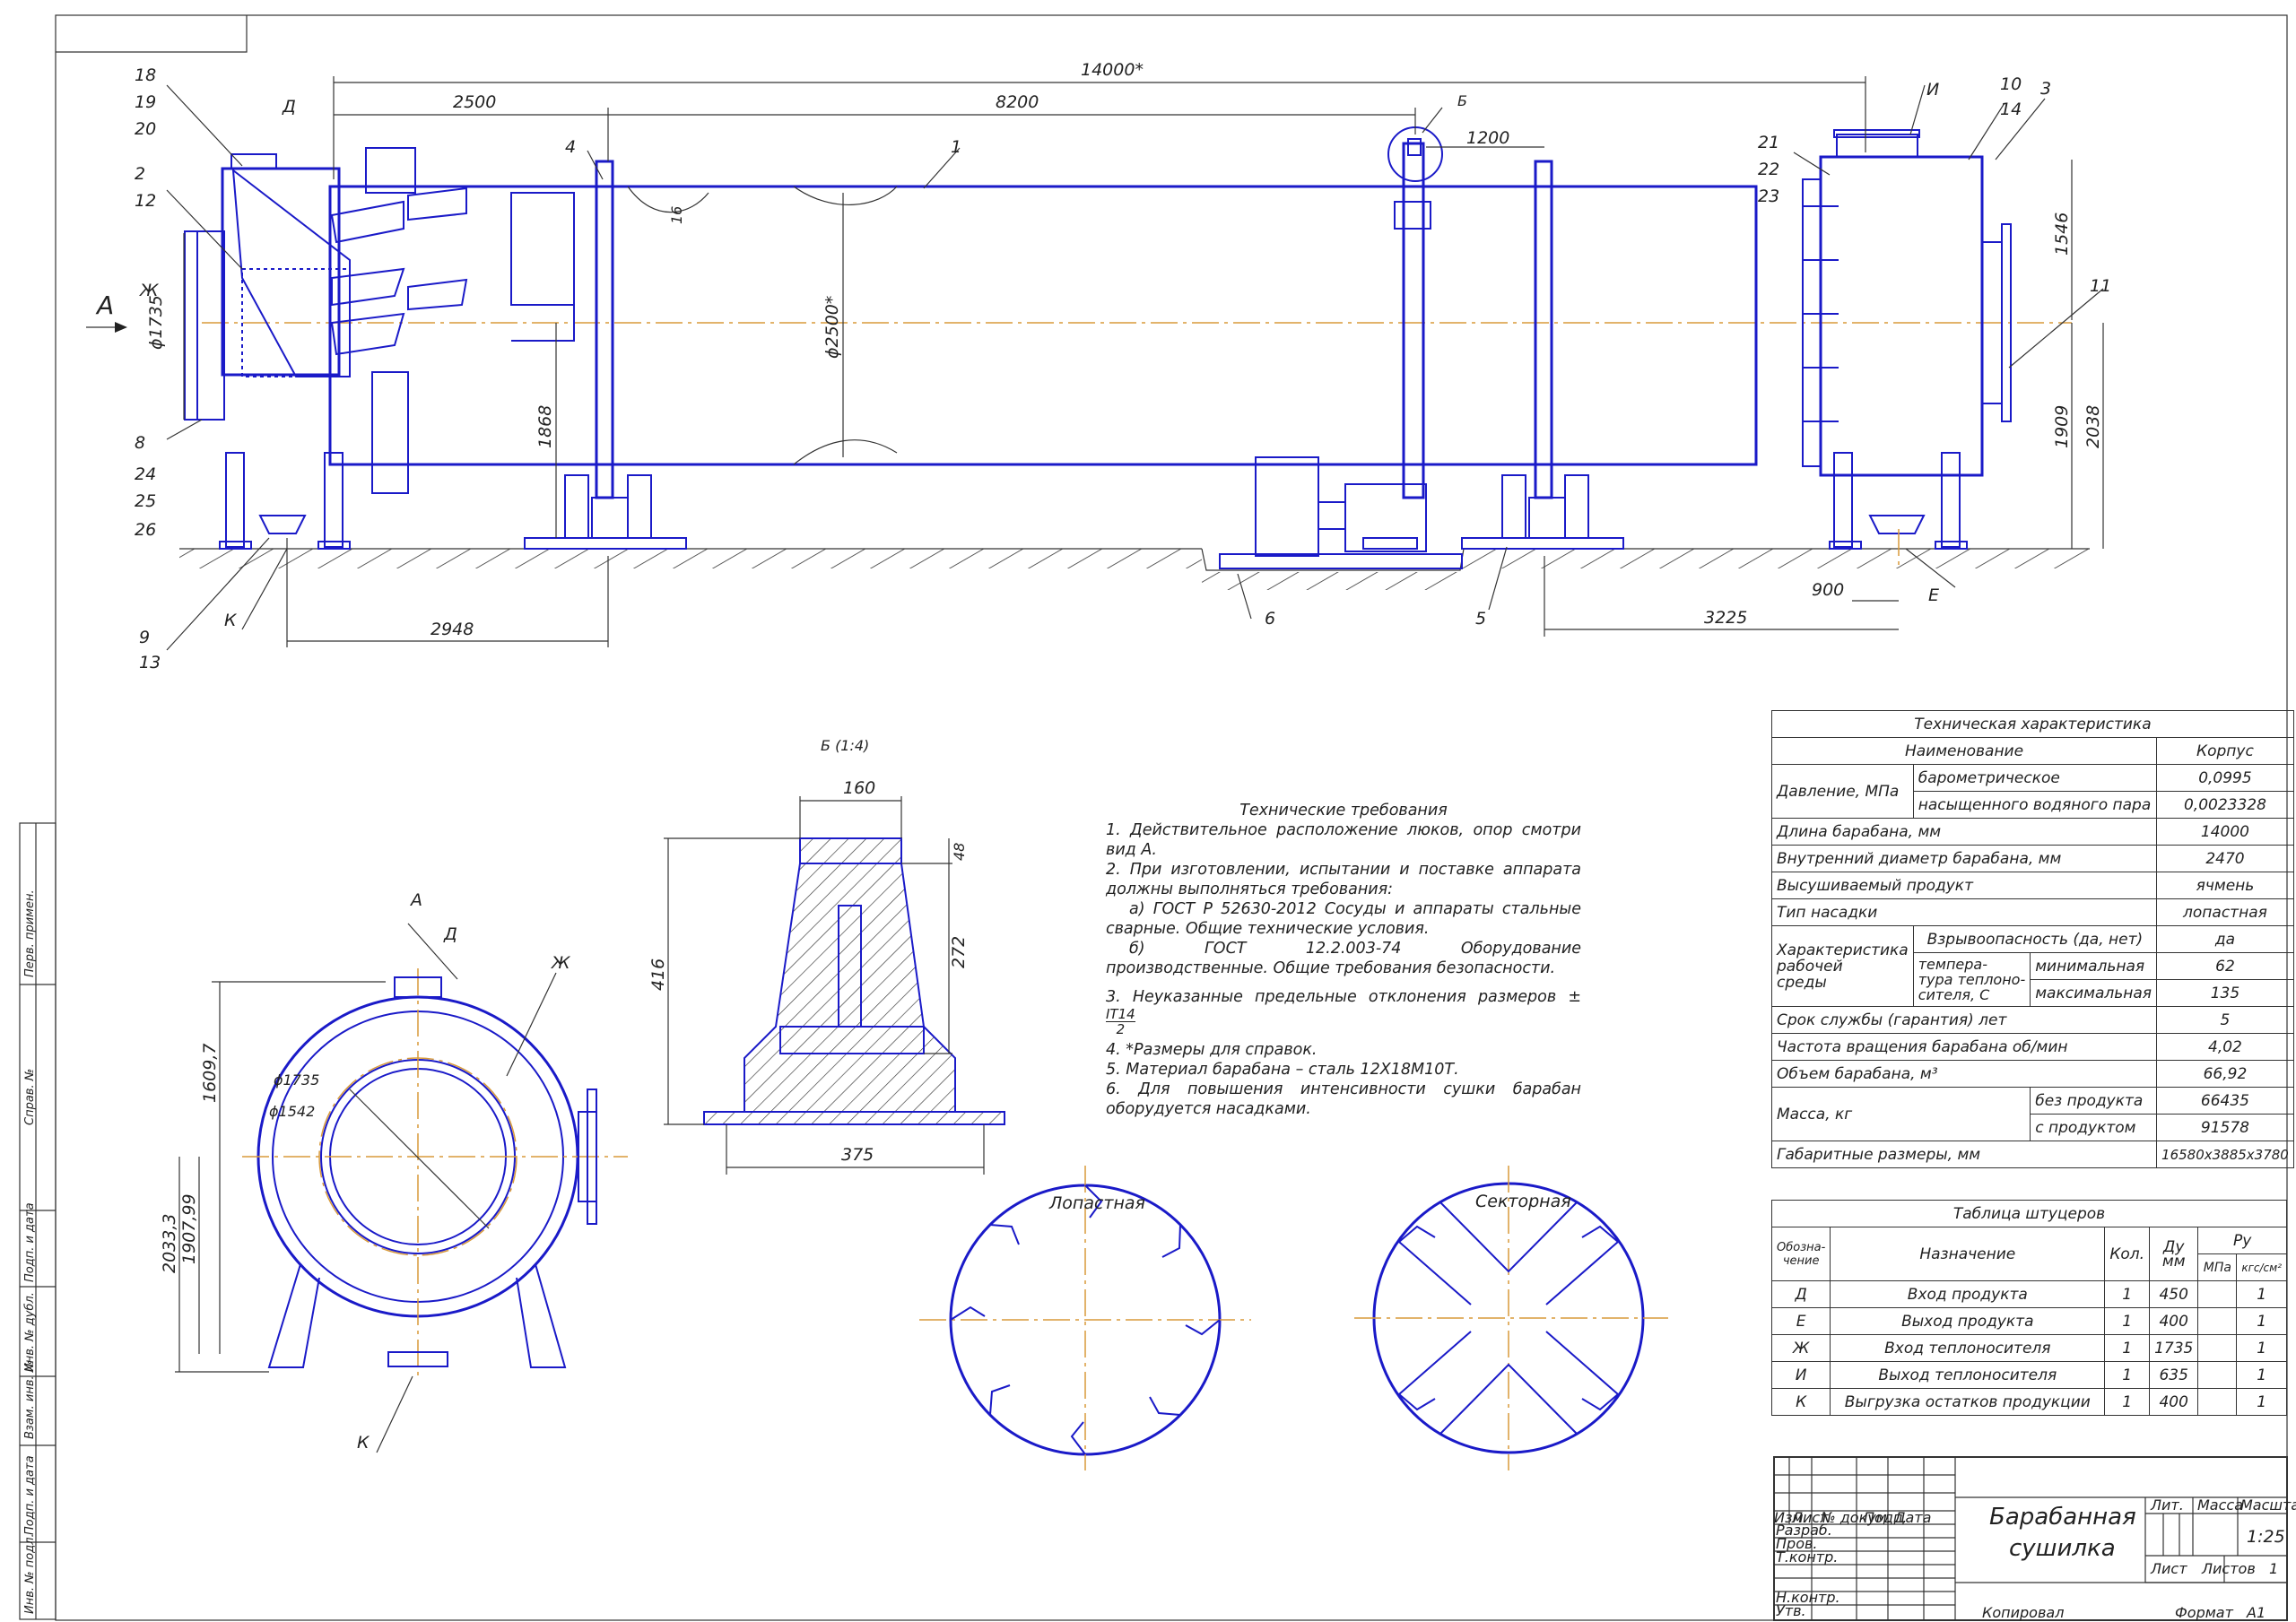 Image resolution: width=2296 pixels, height=1622 pixels. I want to click on row-nozzle: Тип насадки, so click(1964, 912).